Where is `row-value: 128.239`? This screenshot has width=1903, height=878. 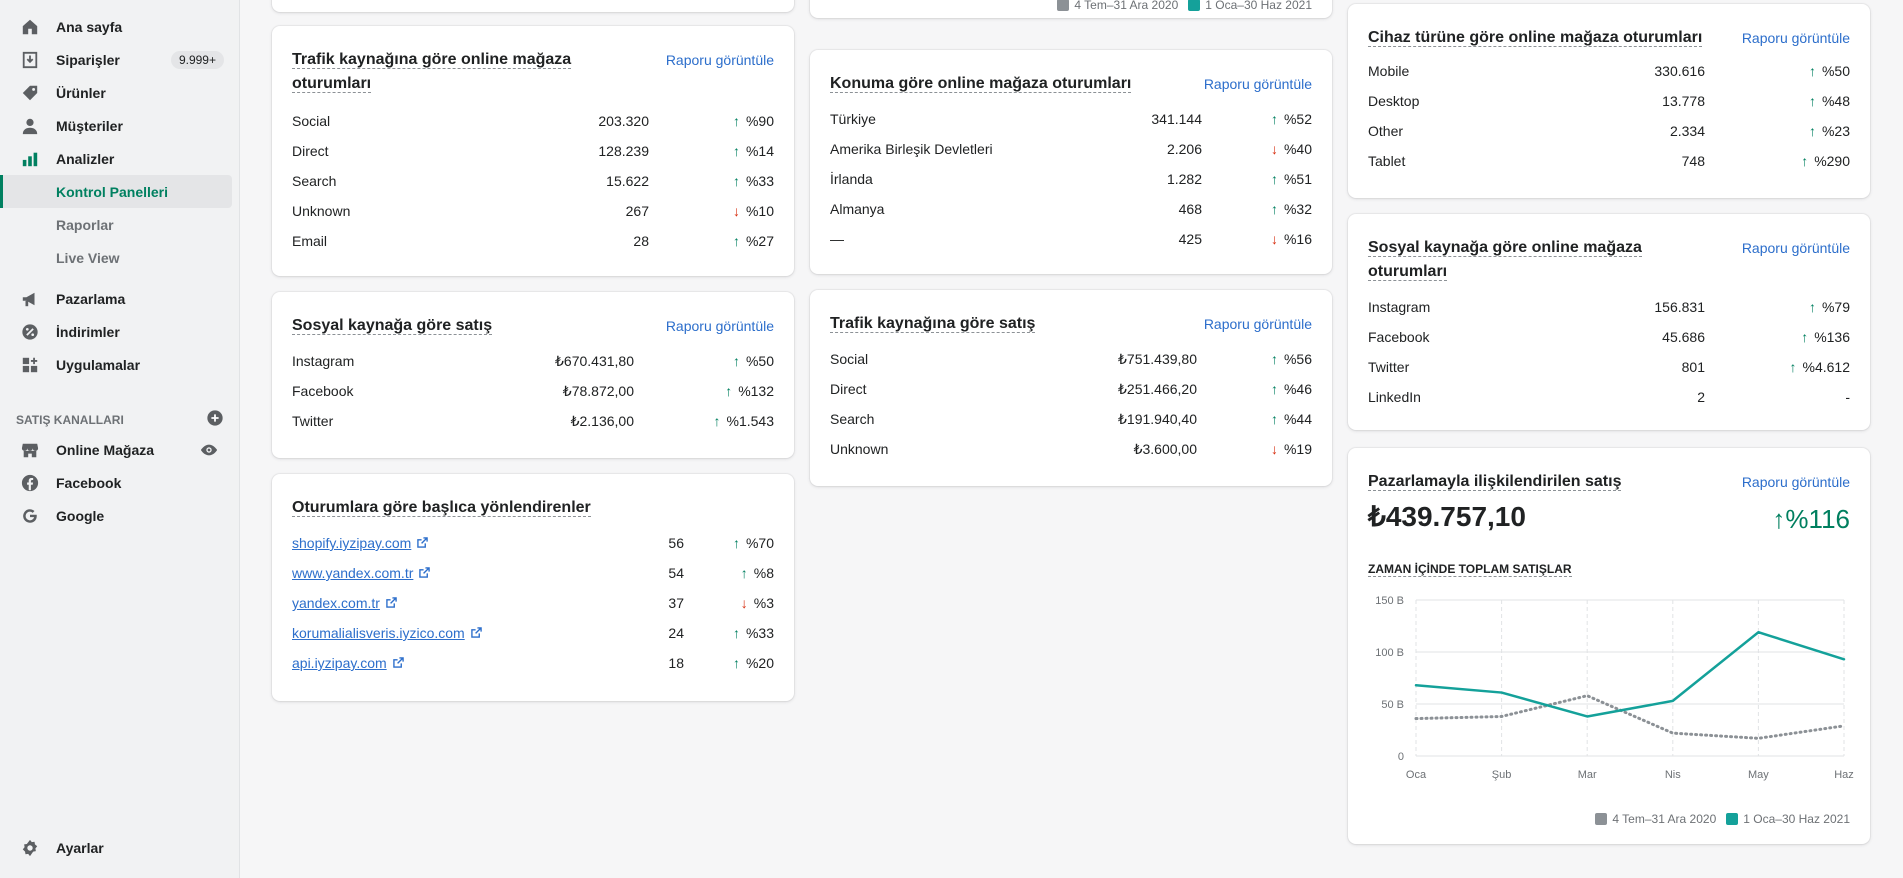
row-value: 128.239 is located at coordinates (623, 151).